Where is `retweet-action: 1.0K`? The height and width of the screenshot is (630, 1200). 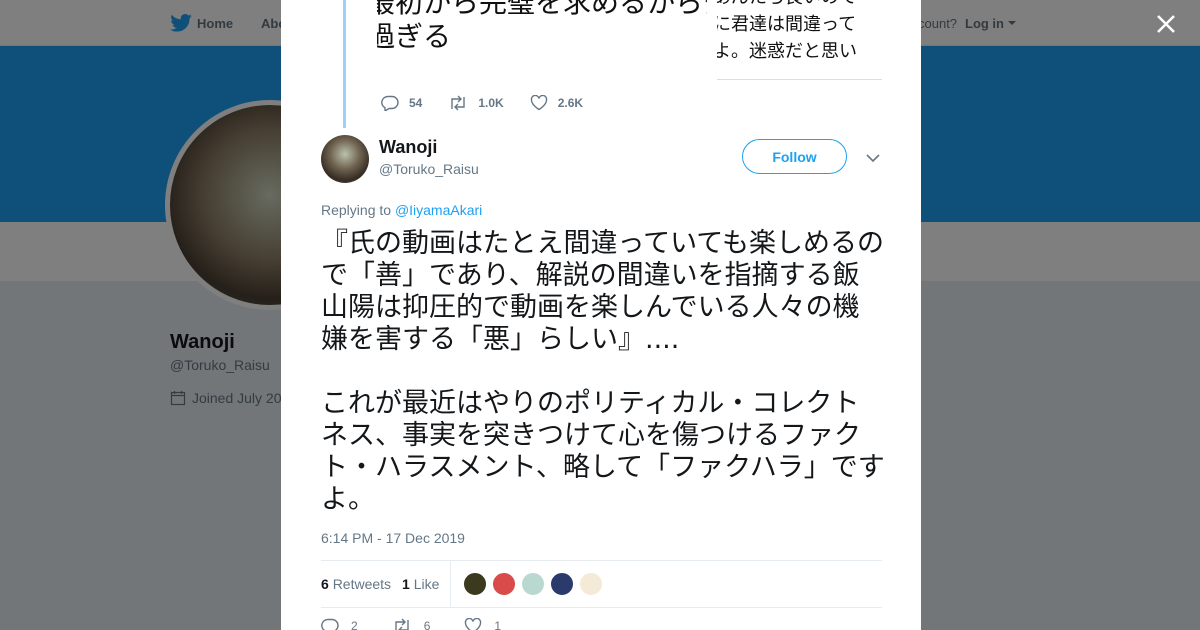
retweet-action: 1.0K is located at coordinates (476, 103).